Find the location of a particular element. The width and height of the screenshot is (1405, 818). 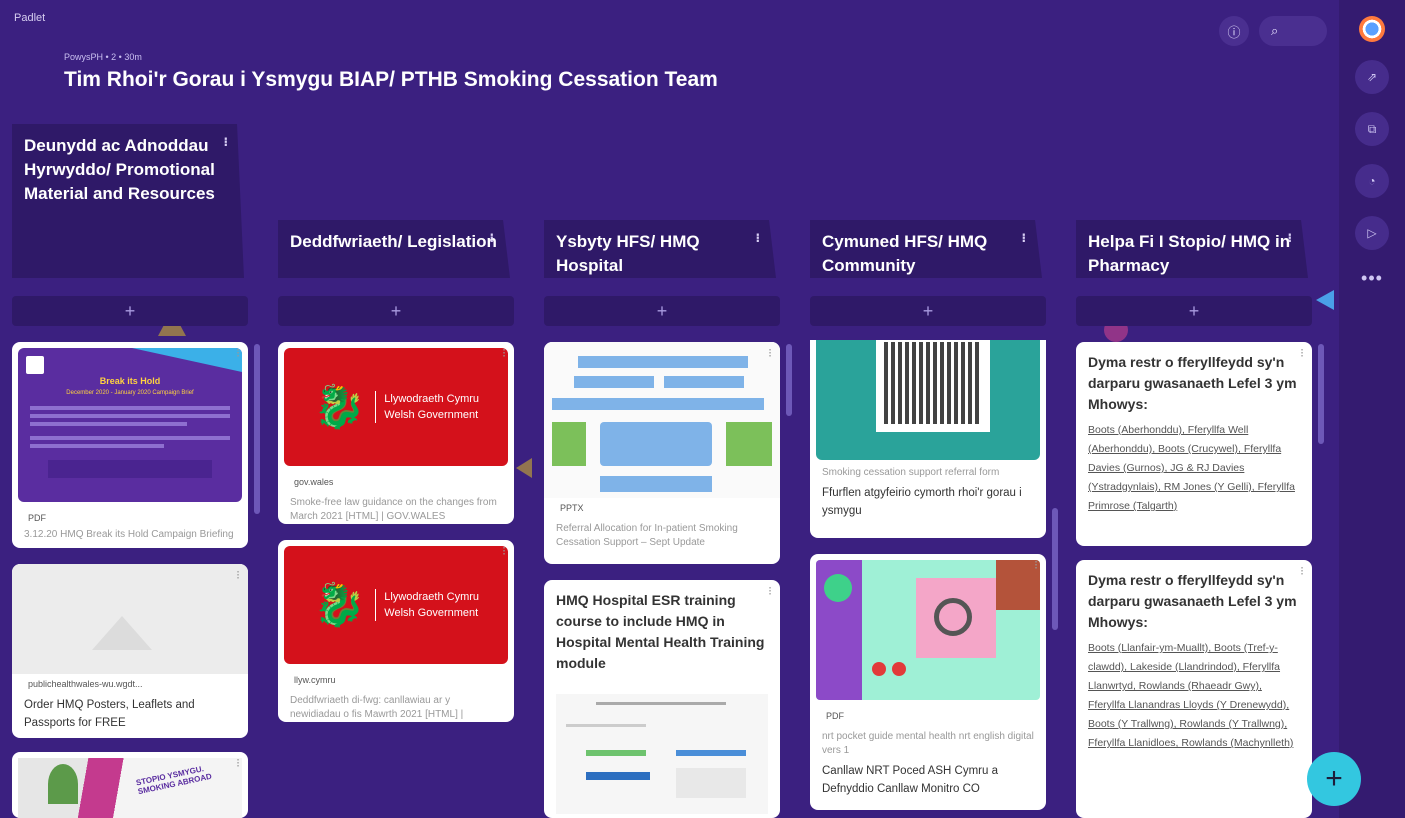

column-title: Cymuned HFS/ HMQ Community is located at coordinates (905, 253).